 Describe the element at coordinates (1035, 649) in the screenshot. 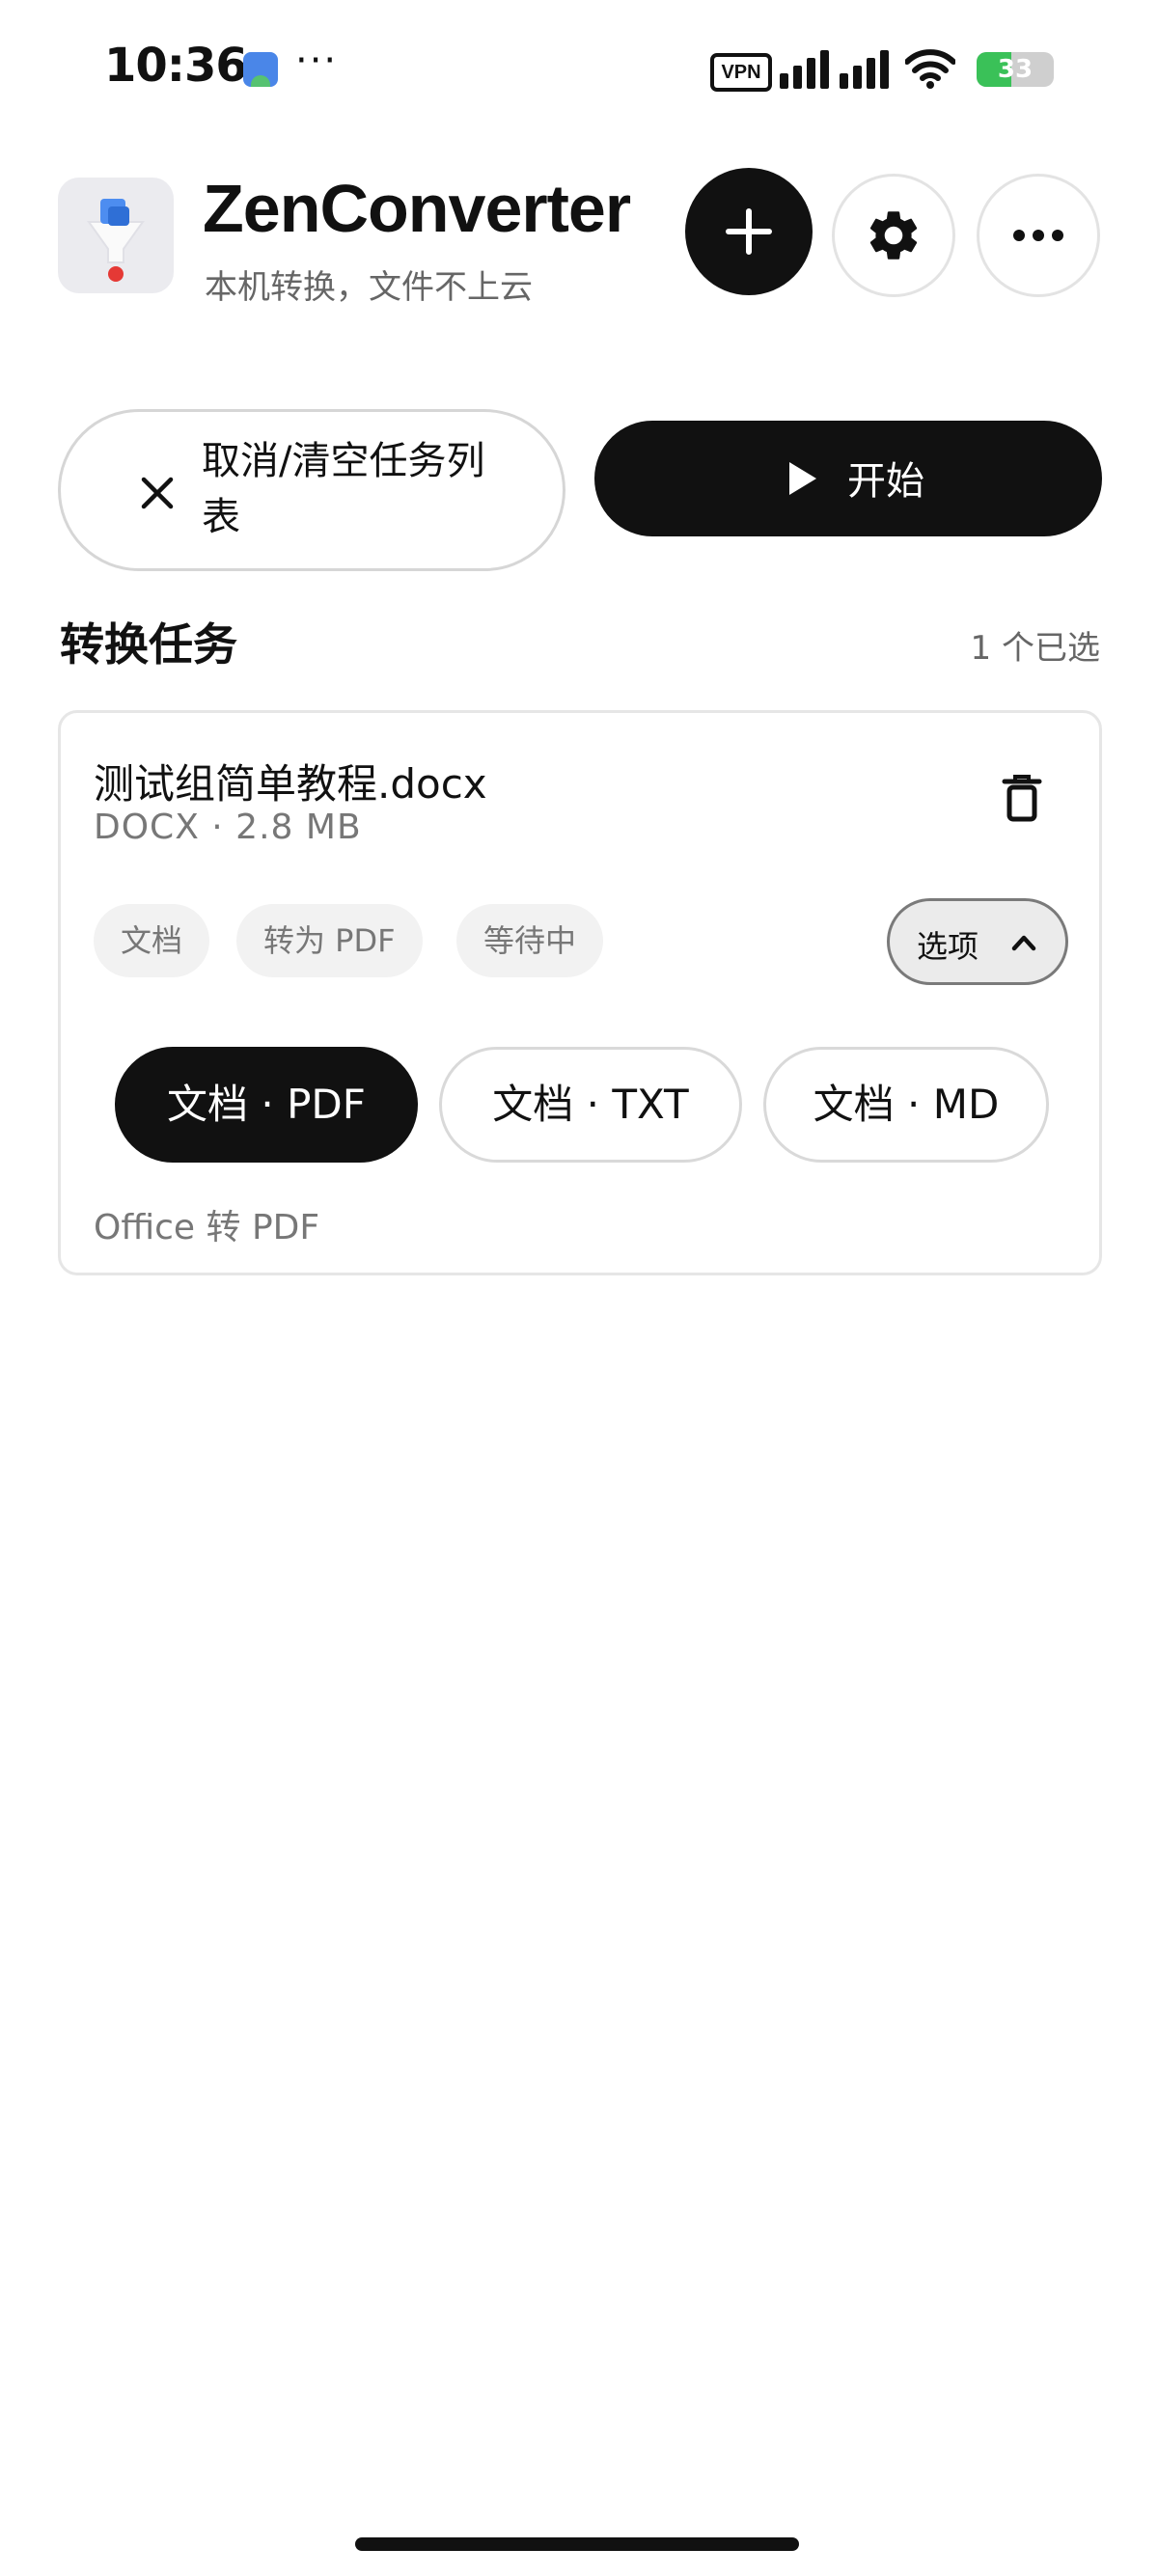

I see `selected-count: 1 个已选` at that location.